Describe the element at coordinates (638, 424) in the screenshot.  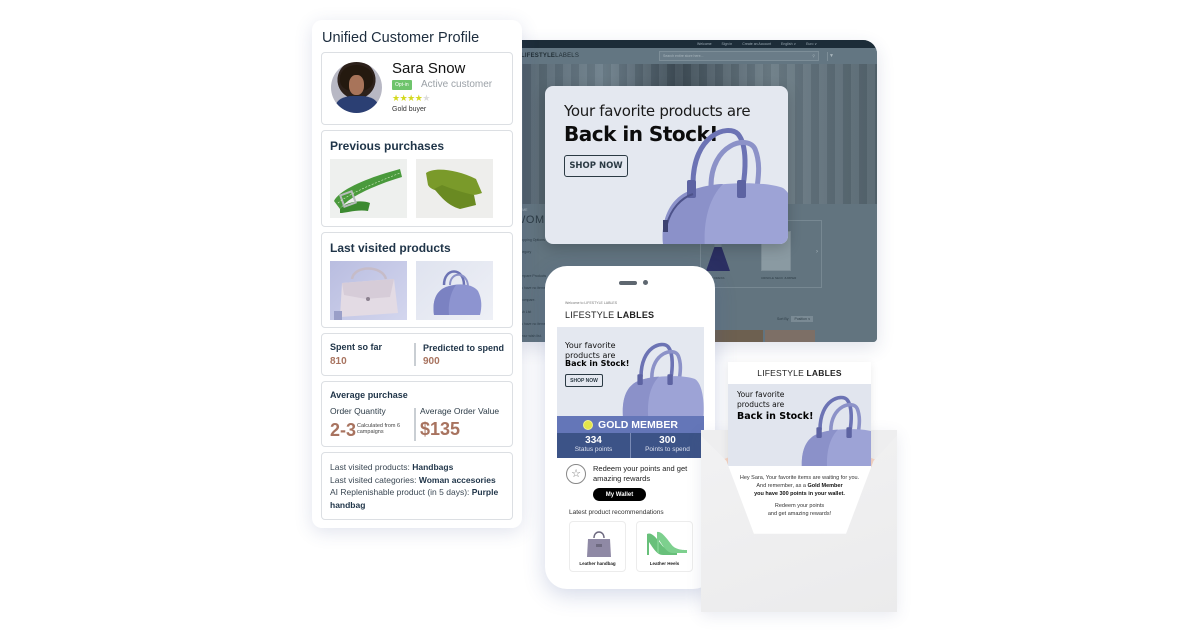
I see `member-tier-label: GOLD MEMBER` at that location.